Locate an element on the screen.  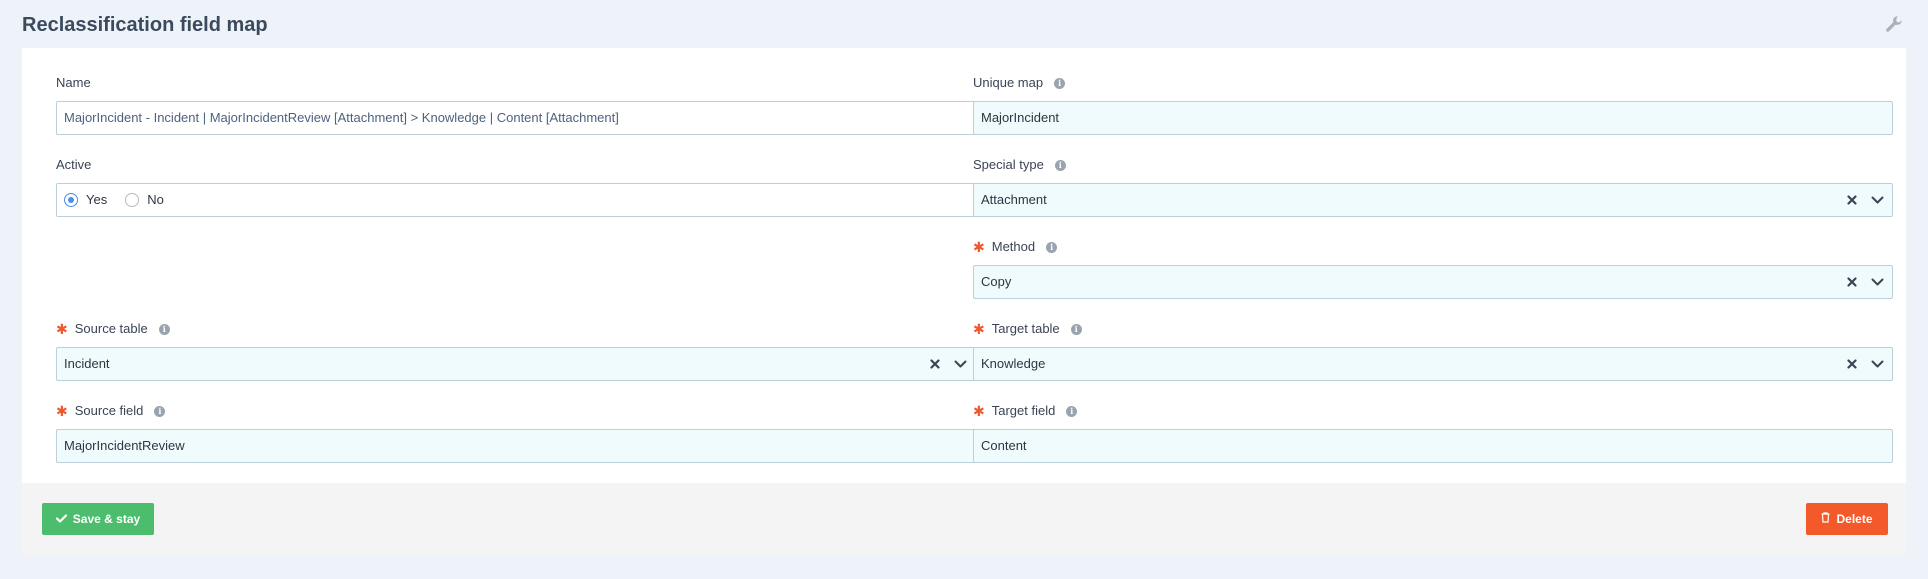
page-title: Reclassification field map is located at coordinates (145, 25).